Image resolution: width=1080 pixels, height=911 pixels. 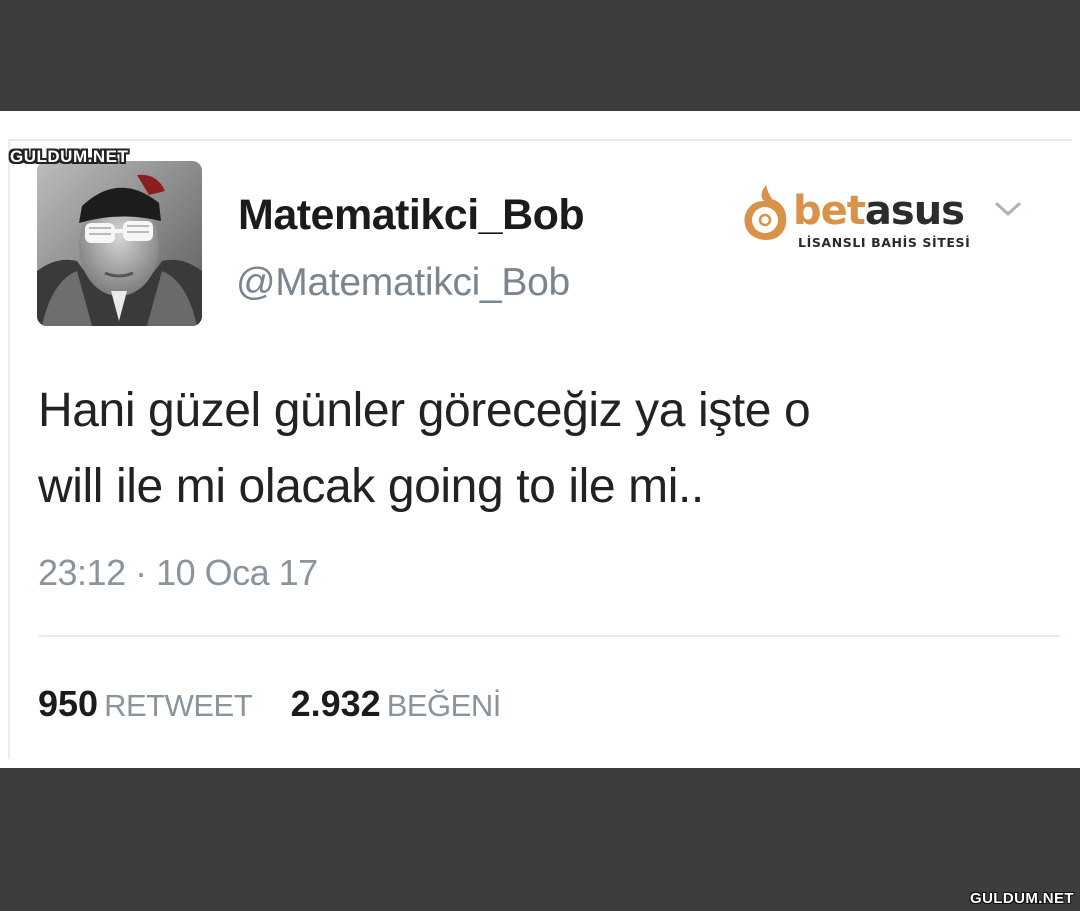 What do you see at coordinates (411, 215) in the screenshot?
I see `display-name: Matematikci_Bob` at bounding box center [411, 215].